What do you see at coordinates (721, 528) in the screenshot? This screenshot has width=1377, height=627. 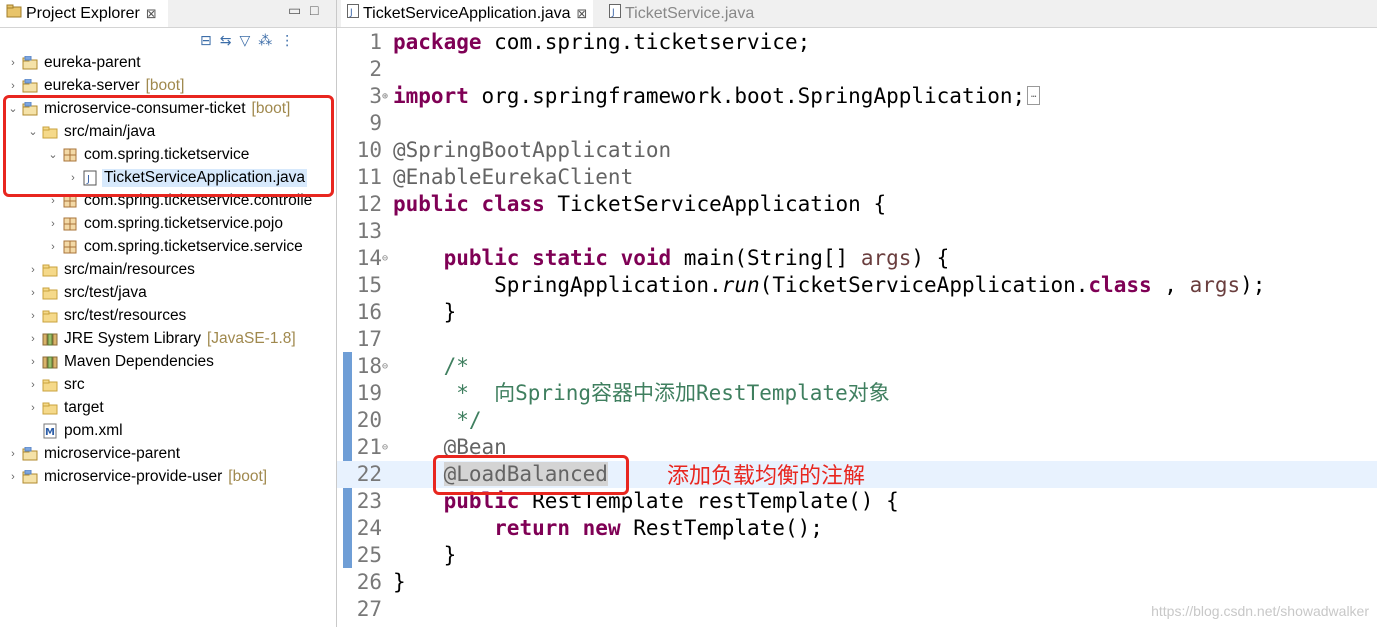 I see `code-token: RestTemplate();` at bounding box center [721, 528].